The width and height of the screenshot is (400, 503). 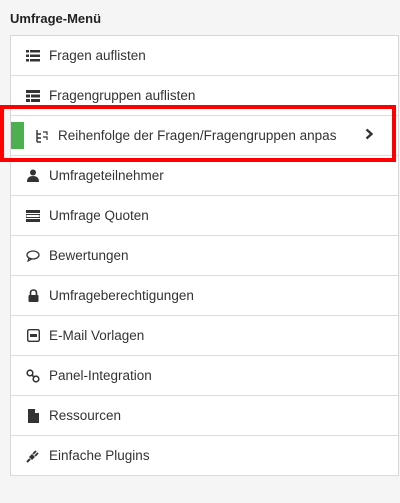 What do you see at coordinates (33, 256) in the screenshot?
I see `comment-icon` at bounding box center [33, 256].